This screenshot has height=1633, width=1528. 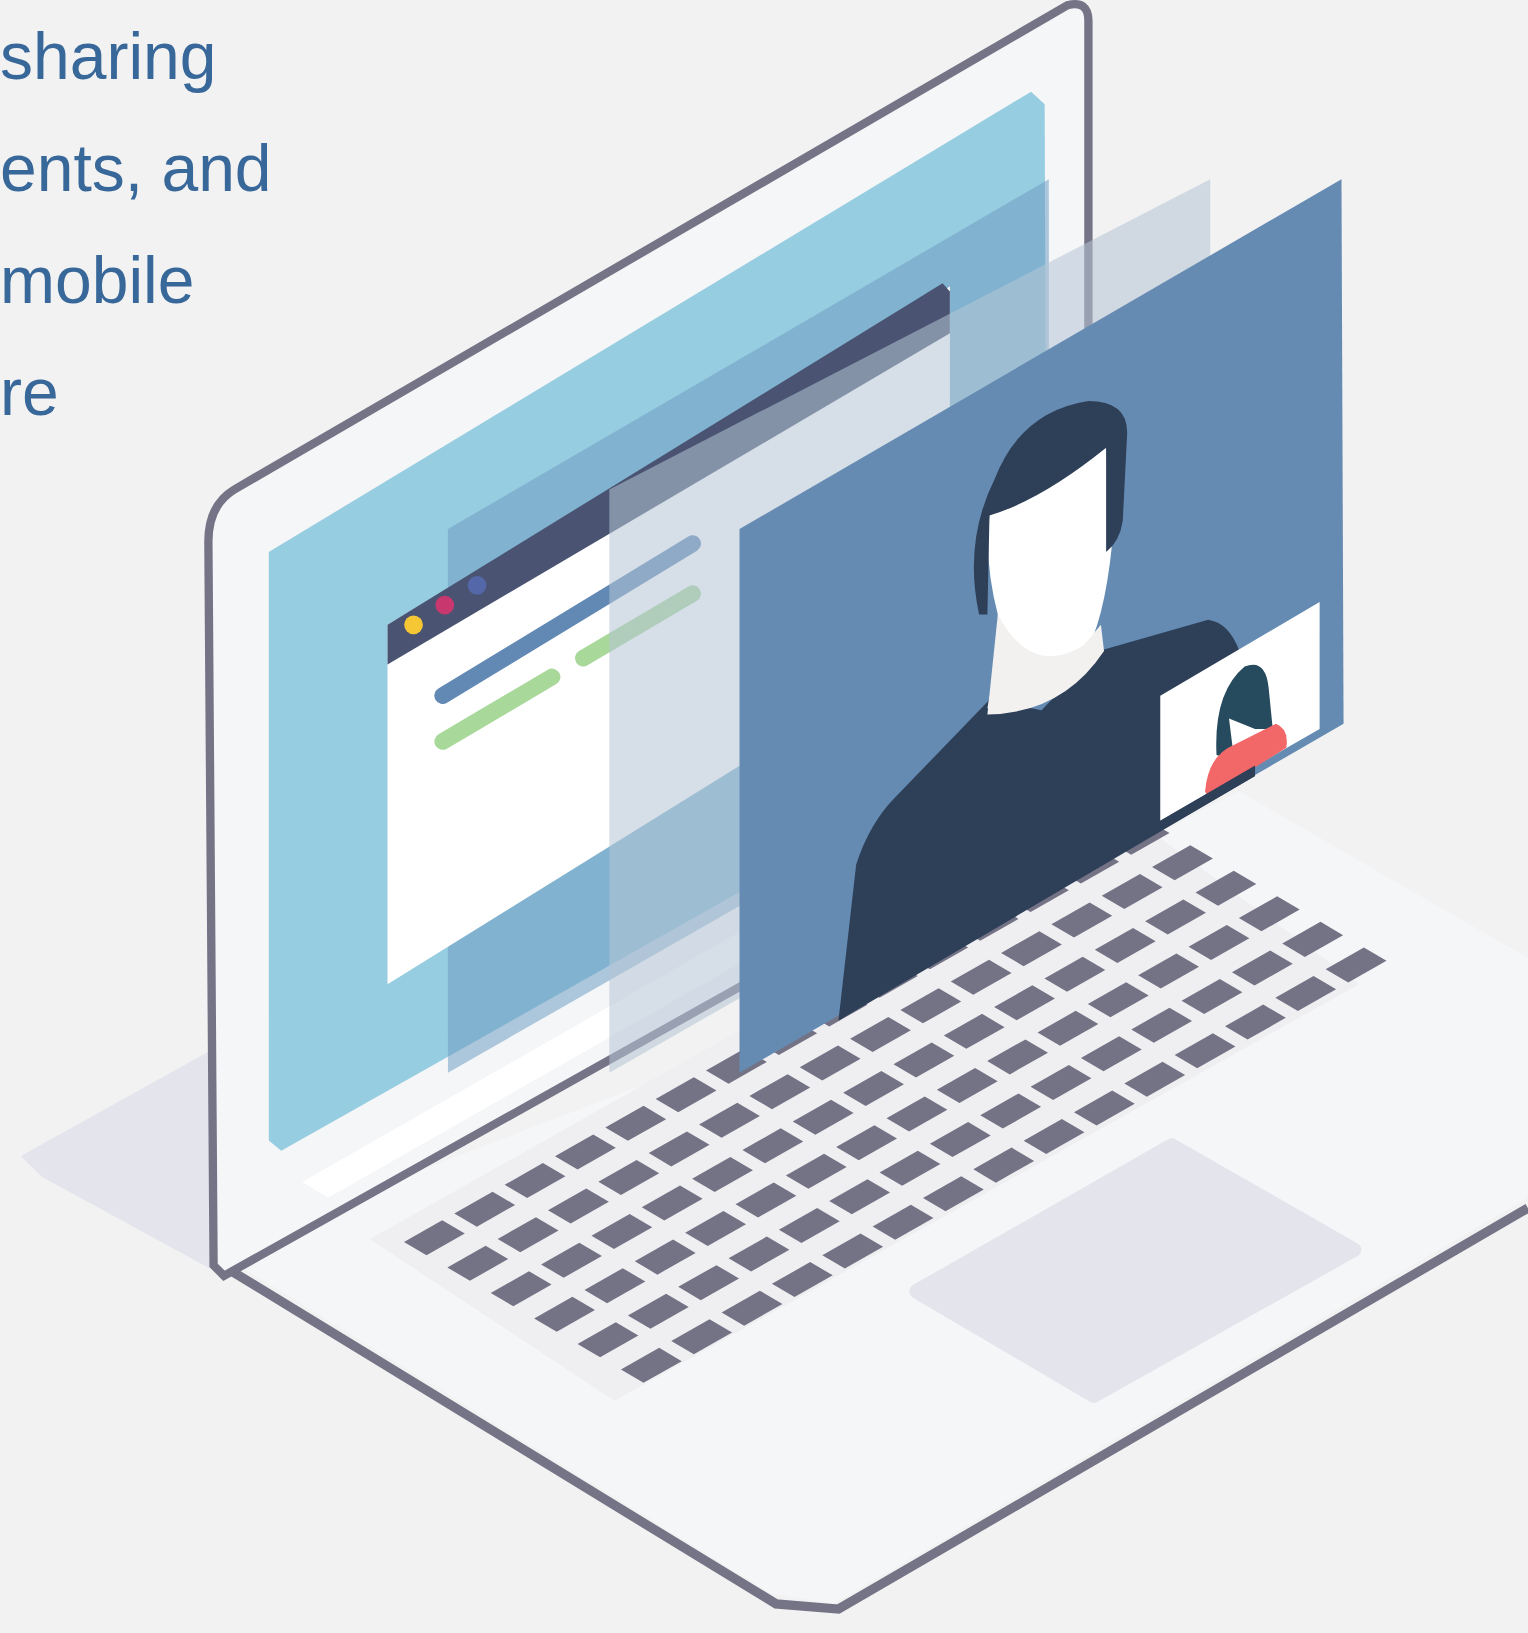 What do you see at coordinates (136, 224) in the screenshot?
I see `paragraph-text: sharing ents, and mobile re` at bounding box center [136, 224].